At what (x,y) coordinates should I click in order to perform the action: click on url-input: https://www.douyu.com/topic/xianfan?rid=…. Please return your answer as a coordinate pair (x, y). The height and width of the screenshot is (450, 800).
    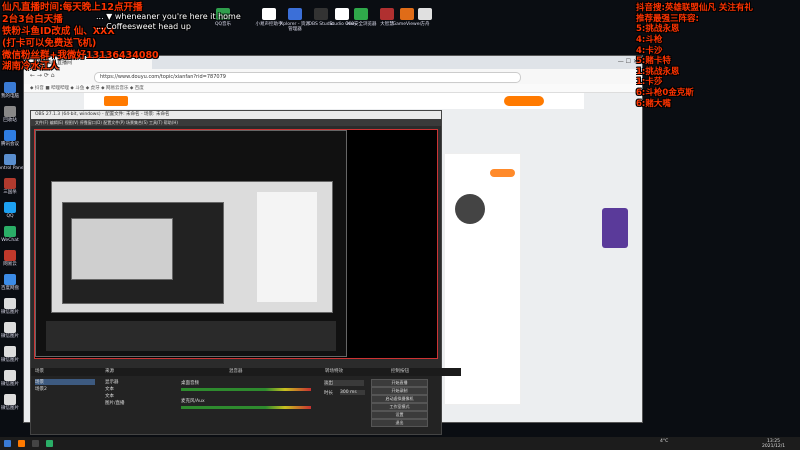
    Looking at the image, I should click on (307, 77).